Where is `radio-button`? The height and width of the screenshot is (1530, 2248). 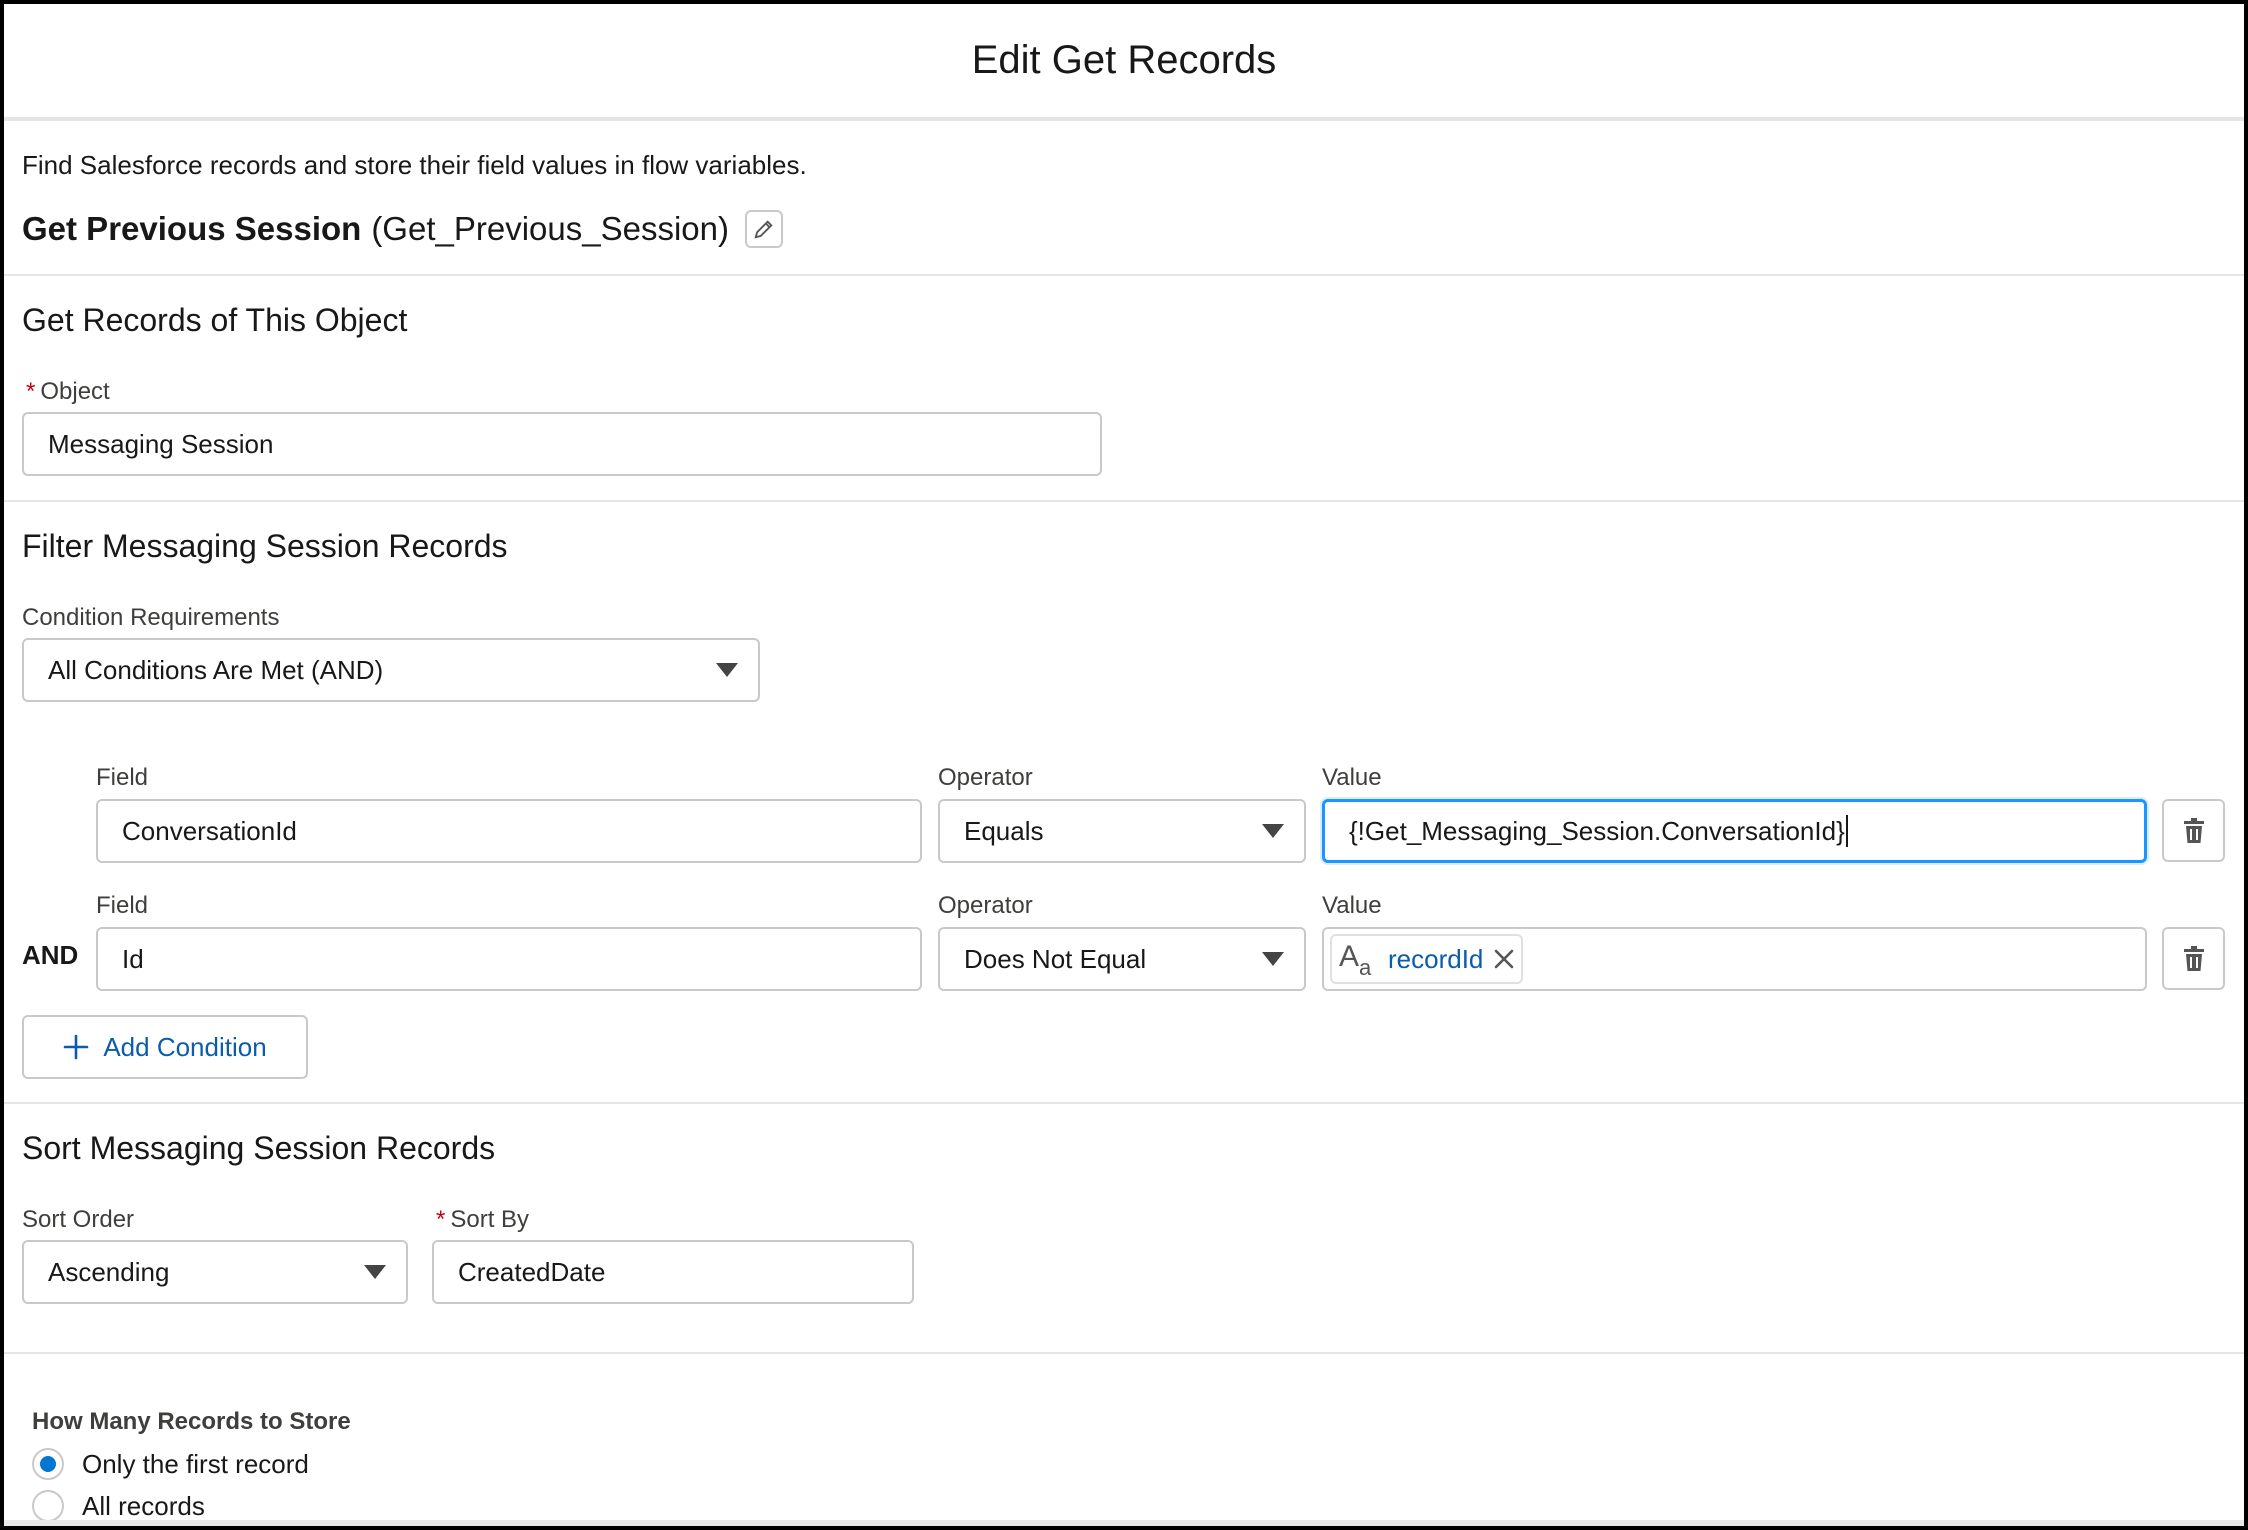
radio-button is located at coordinates (48, 1506).